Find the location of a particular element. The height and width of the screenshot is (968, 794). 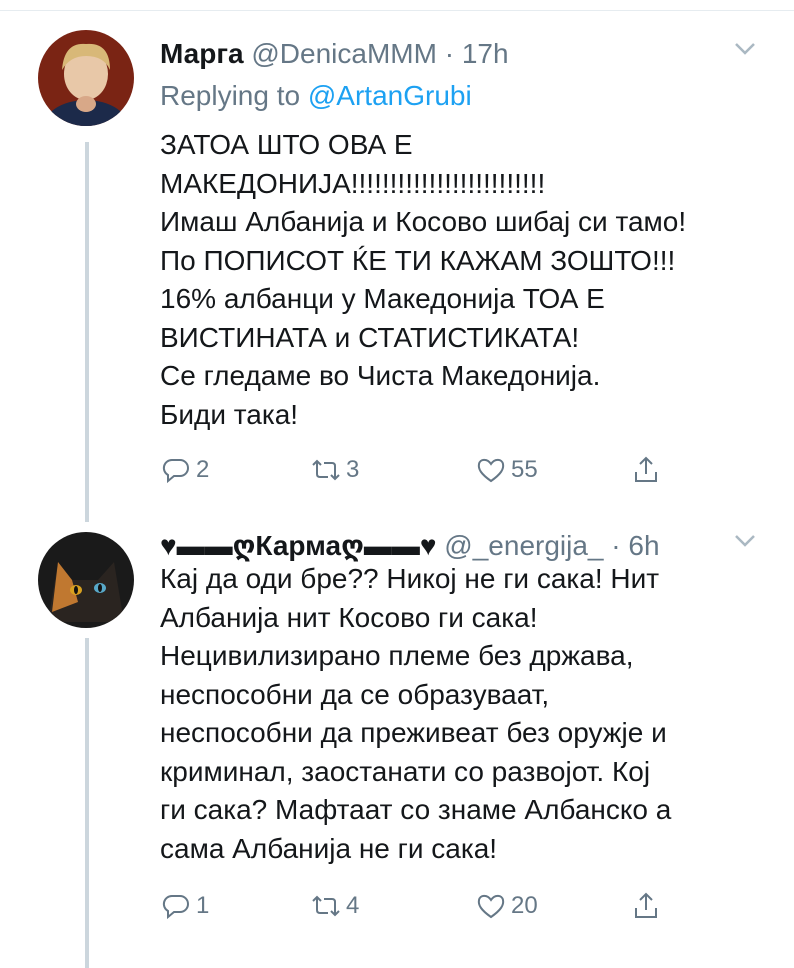

handle: @_energija_ is located at coordinates (523, 545).